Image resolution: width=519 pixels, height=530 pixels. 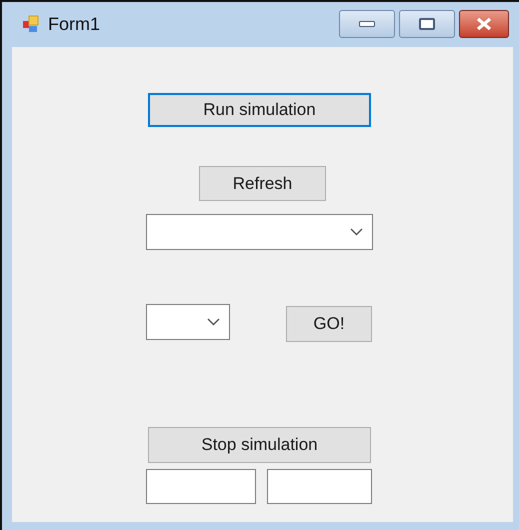 I want to click on window-title: Form1, so click(x=74, y=24).